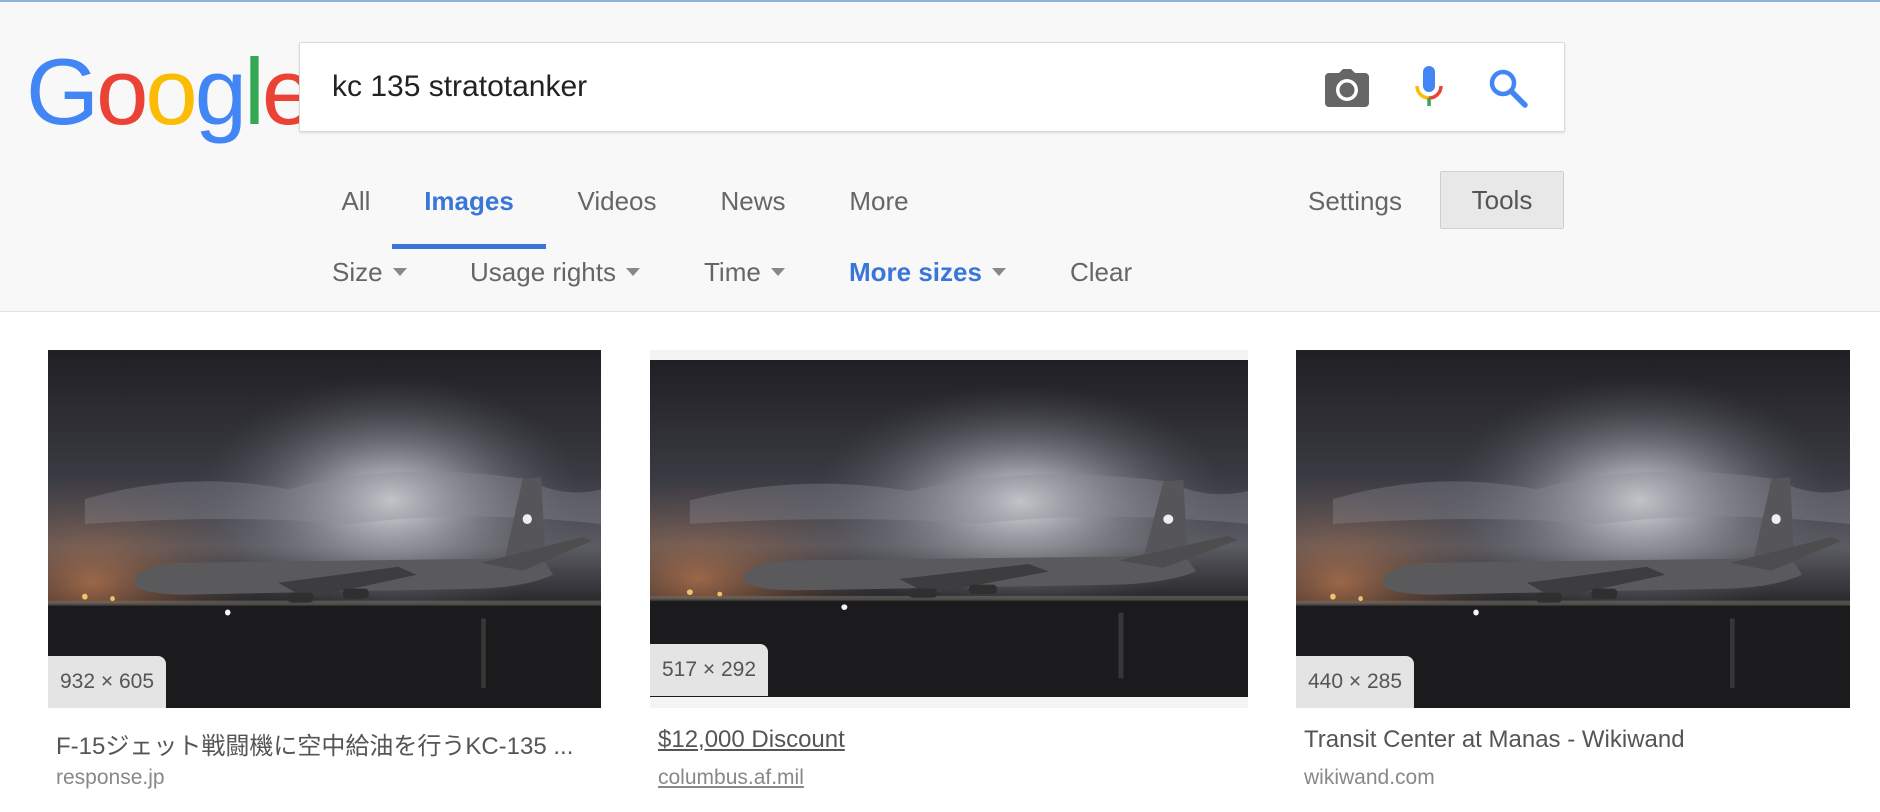  What do you see at coordinates (1574, 740) in the screenshot?
I see `result-title: Transit Center at Manas - Wikiwand` at bounding box center [1574, 740].